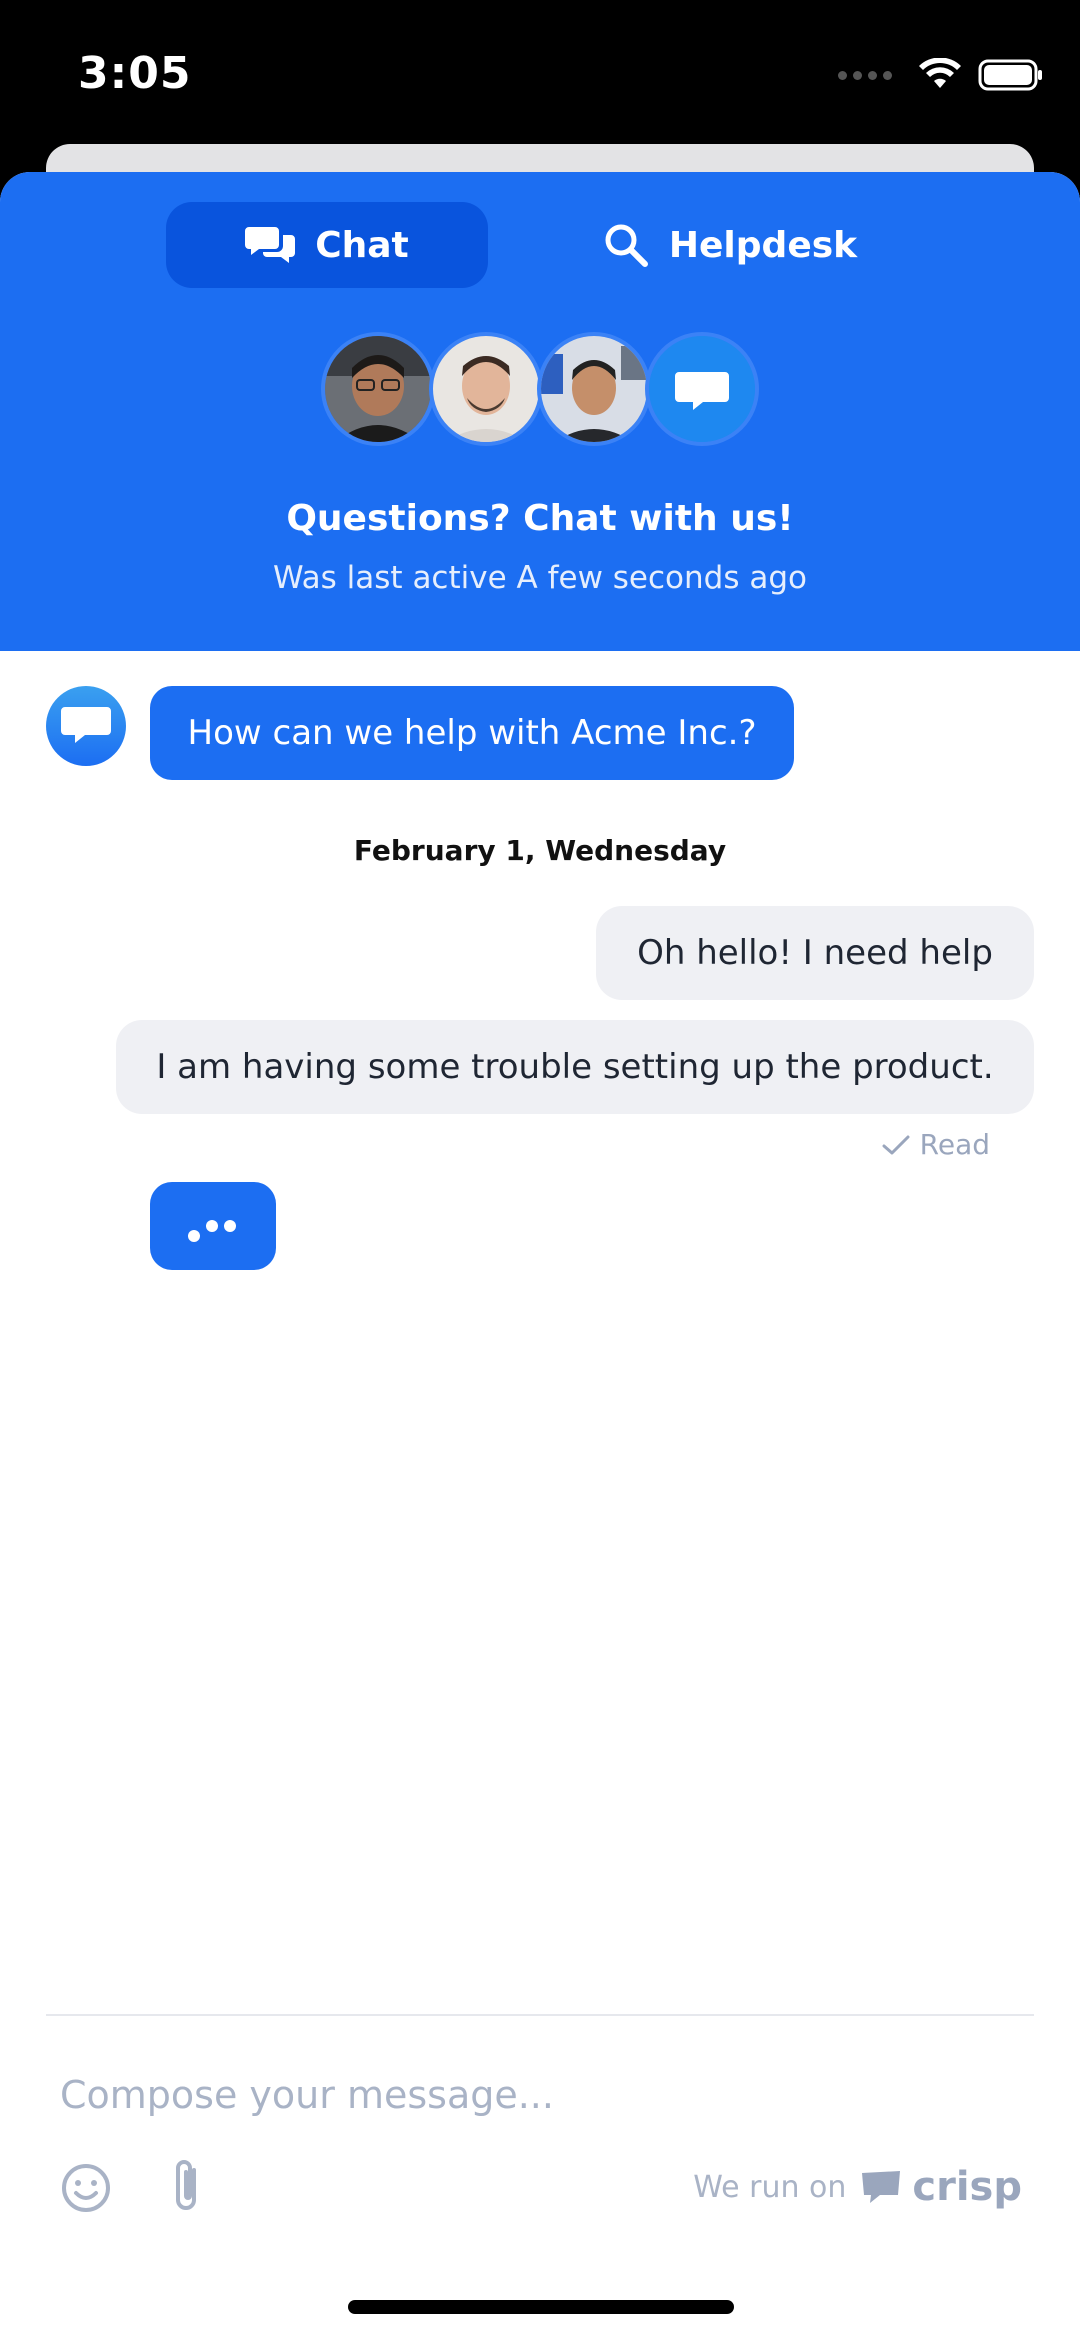 This screenshot has height=2340, width=1080. Describe the element at coordinates (540, 2095) in the screenshot. I see `compose-message-input` at that location.